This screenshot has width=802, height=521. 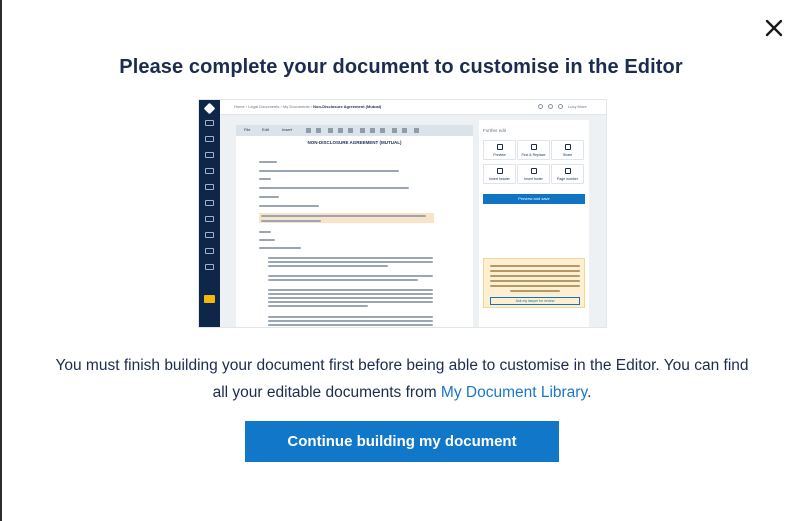 What do you see at coordinates (577, 106) in the screenshot?
I see `preview-user: Lucy More` at bounding box center [577, 106].